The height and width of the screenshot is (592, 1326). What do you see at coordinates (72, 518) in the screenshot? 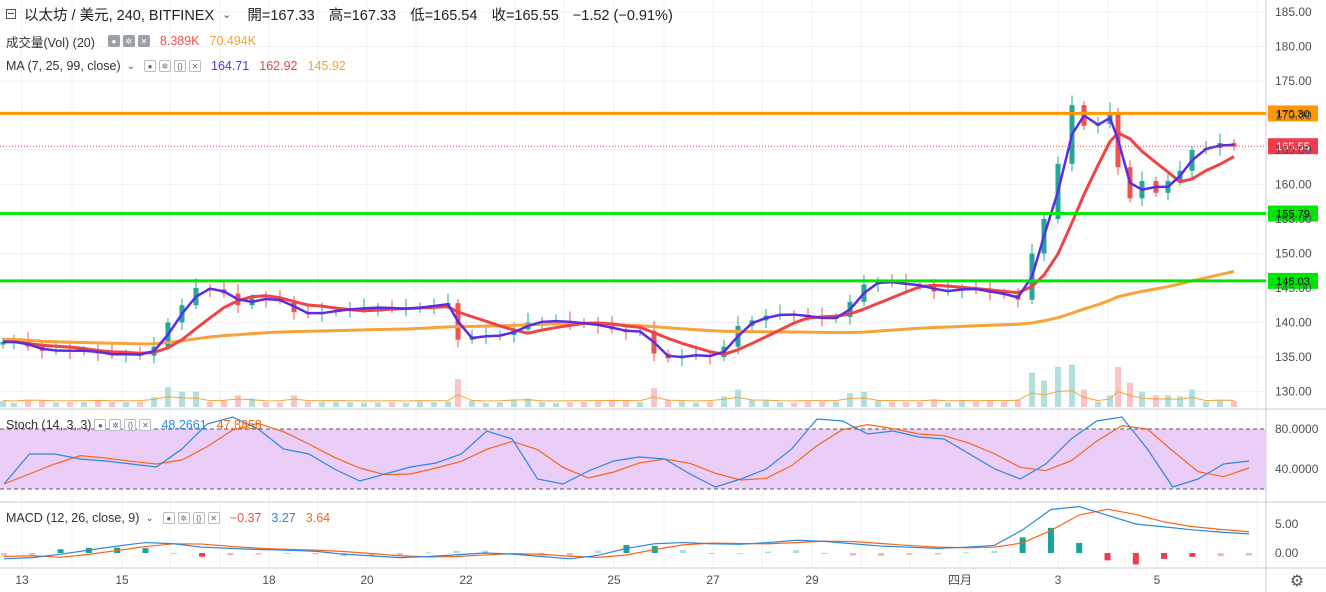
I see `macd-label: MACD (12, 26, close, 9)` at bounding box center [72, 518].